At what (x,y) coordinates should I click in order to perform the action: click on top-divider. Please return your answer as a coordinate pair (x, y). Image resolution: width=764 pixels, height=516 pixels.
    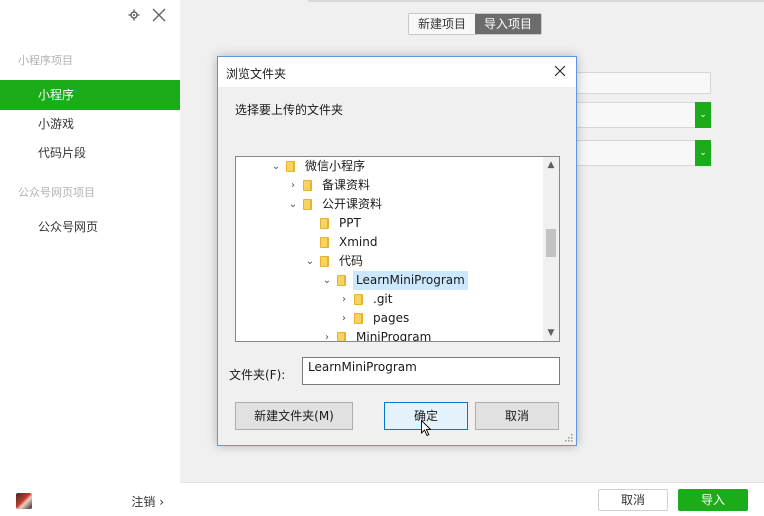
    Looking at the image, I should click on (536, 1).